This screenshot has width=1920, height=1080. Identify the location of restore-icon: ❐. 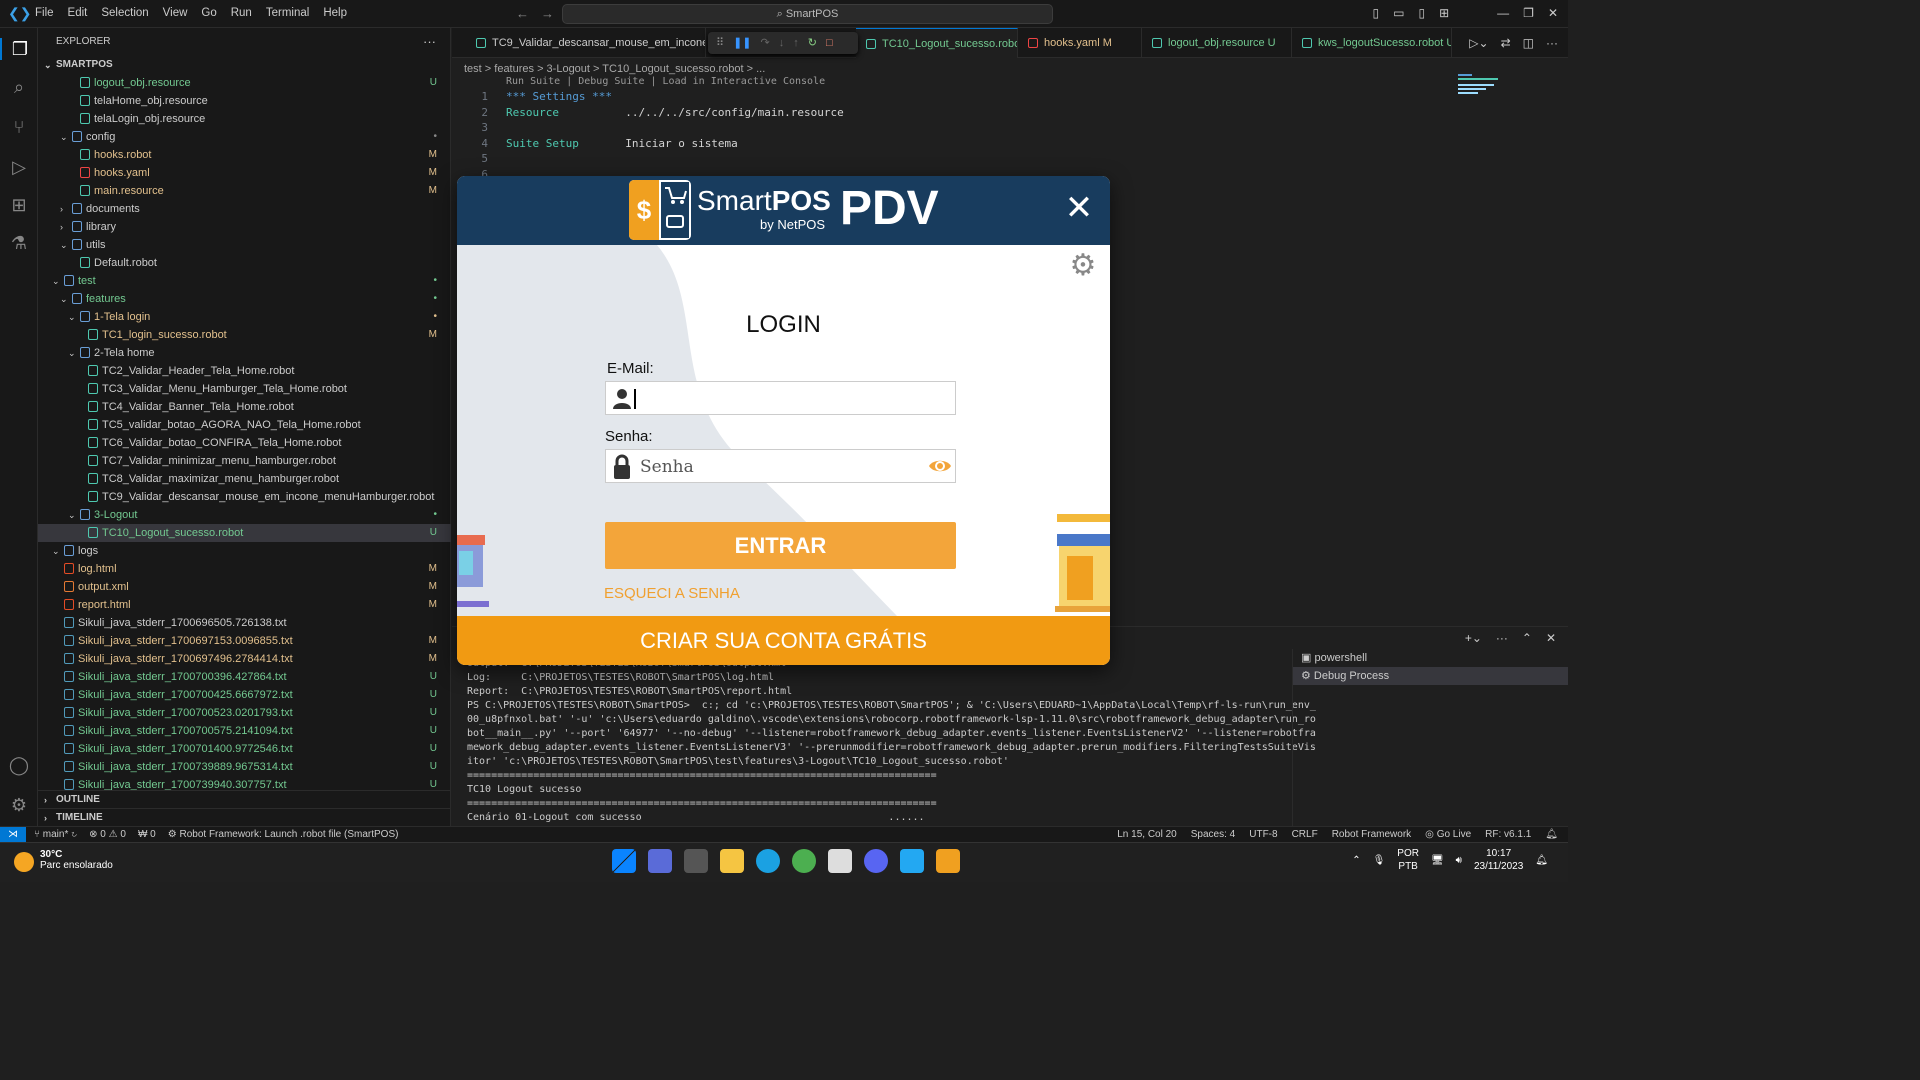
(1528, 13).